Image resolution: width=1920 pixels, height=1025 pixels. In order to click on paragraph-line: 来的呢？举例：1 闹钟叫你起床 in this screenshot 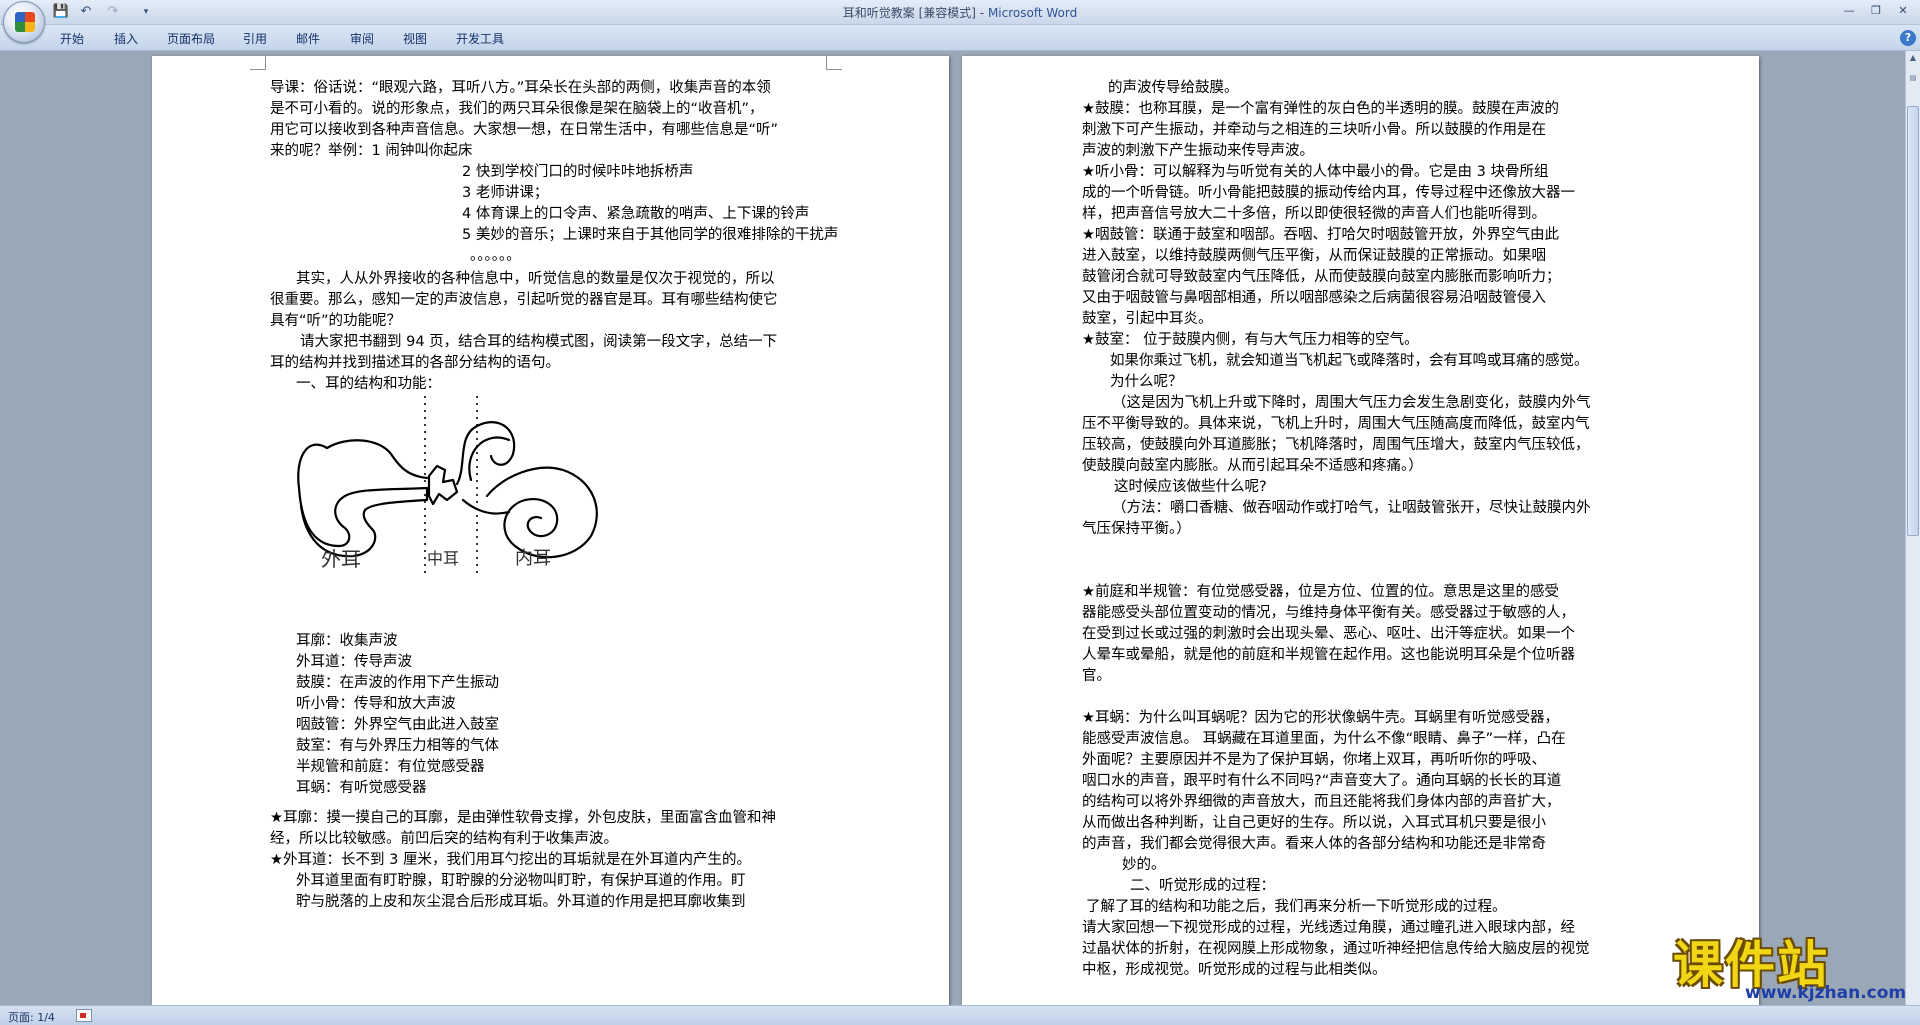, I will do `click(371, 151)`.